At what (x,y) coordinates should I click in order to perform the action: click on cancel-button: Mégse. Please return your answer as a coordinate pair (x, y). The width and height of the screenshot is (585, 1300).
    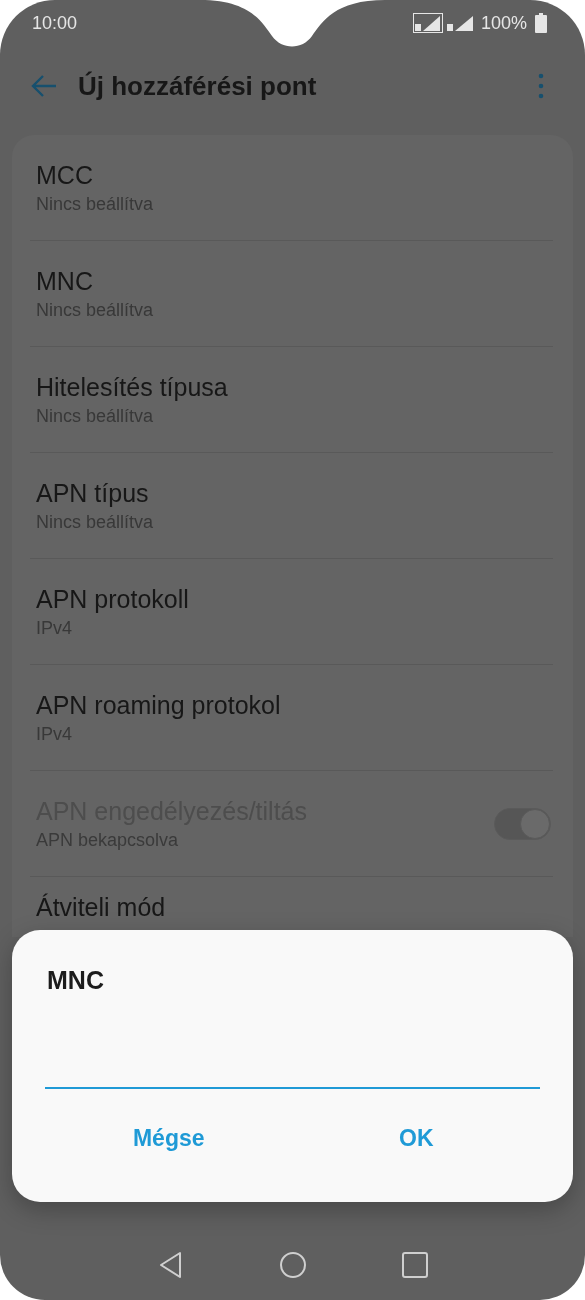
    Looking at the image, I should click on (169, 1138).